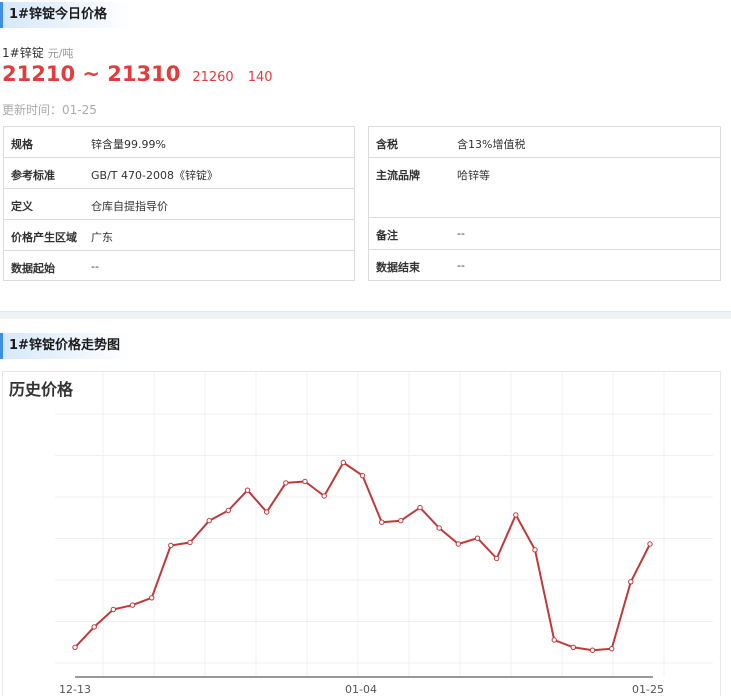 Image resolution: width=731 pixels, height=696 pixels. I want to click on spec-row-note: 备注 --, so click(544, 234).